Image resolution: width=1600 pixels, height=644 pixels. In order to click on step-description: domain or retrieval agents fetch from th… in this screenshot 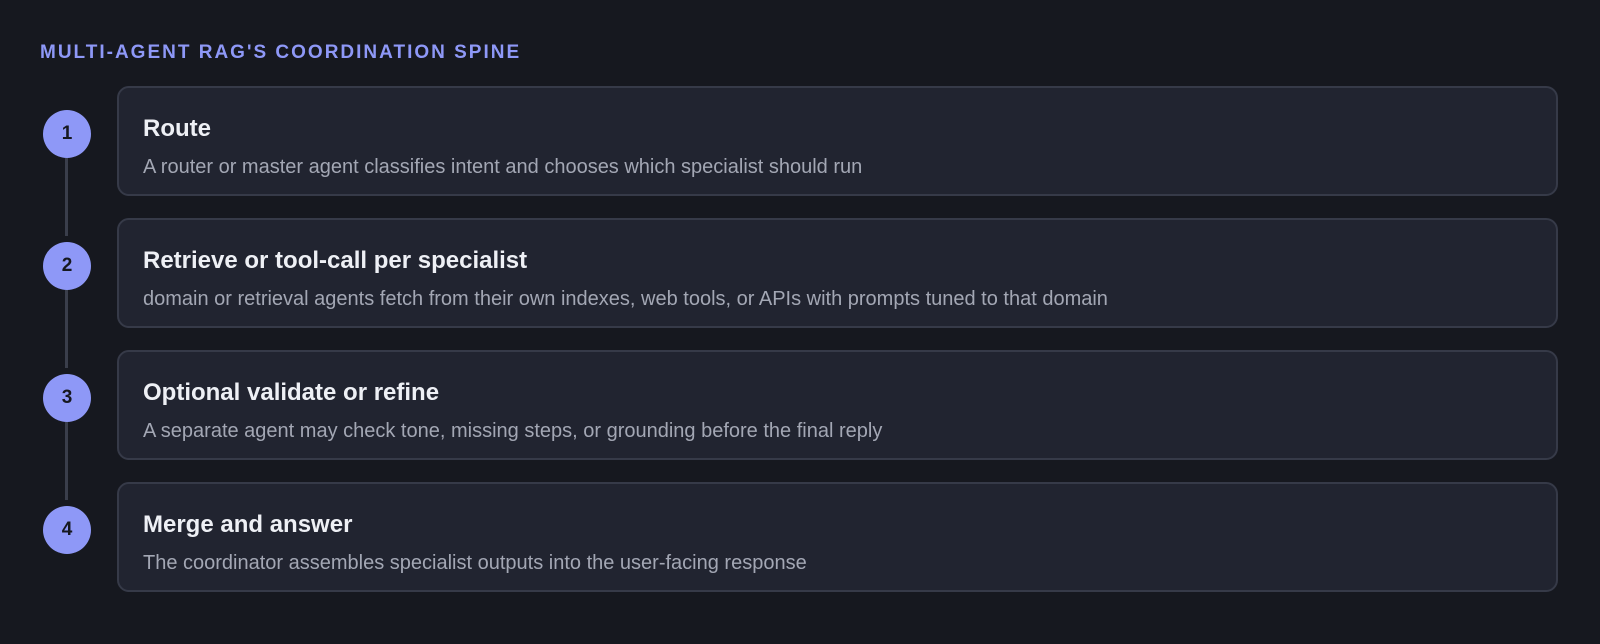, I will do `click(625, 299)`.